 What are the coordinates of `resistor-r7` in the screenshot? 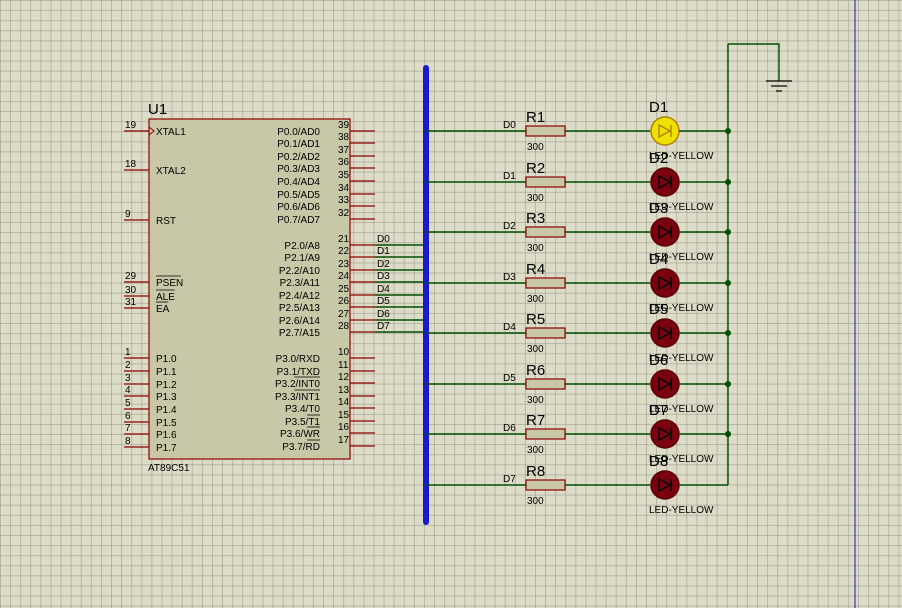 It's located at (545, 434).